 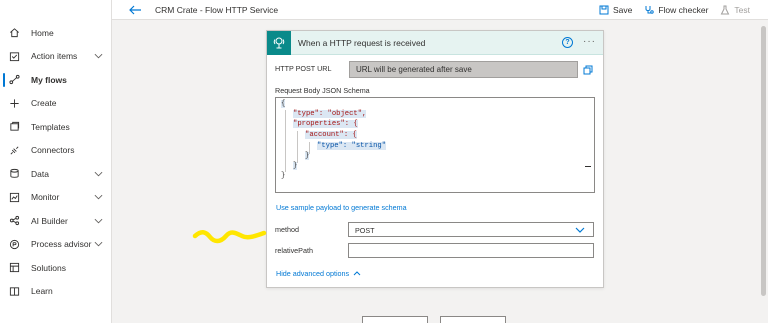 I want to click on plus-icon, so click(x=14, y=103).